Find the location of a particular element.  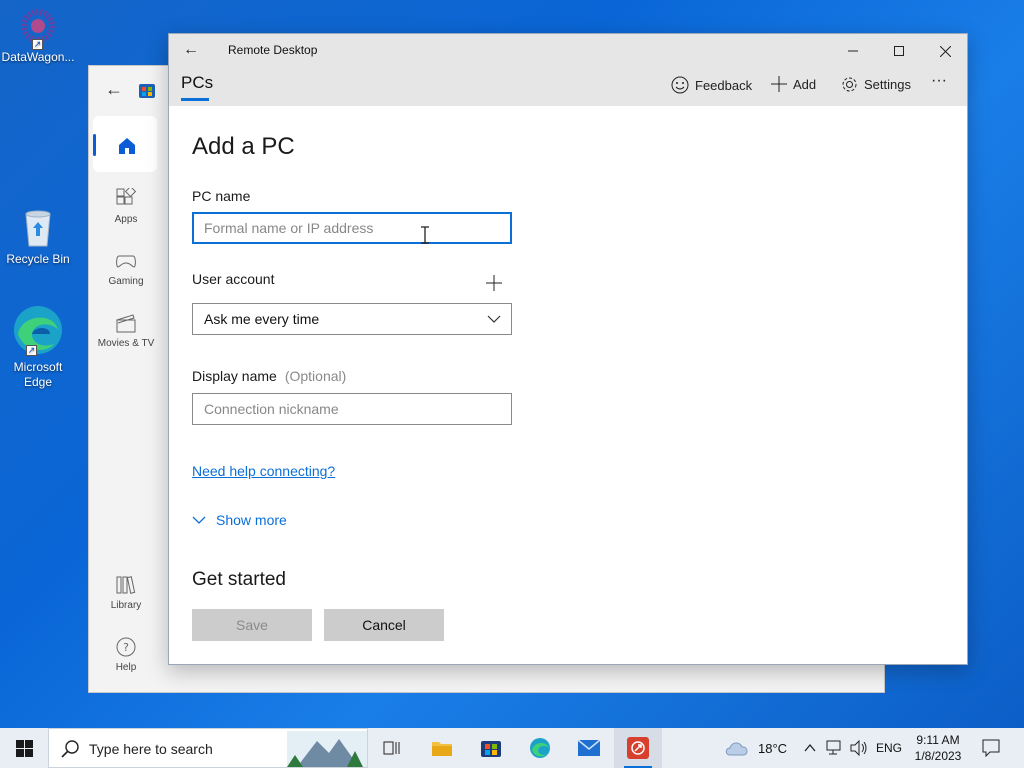

page-title: Add a PC is located at coordinates (243, 146).